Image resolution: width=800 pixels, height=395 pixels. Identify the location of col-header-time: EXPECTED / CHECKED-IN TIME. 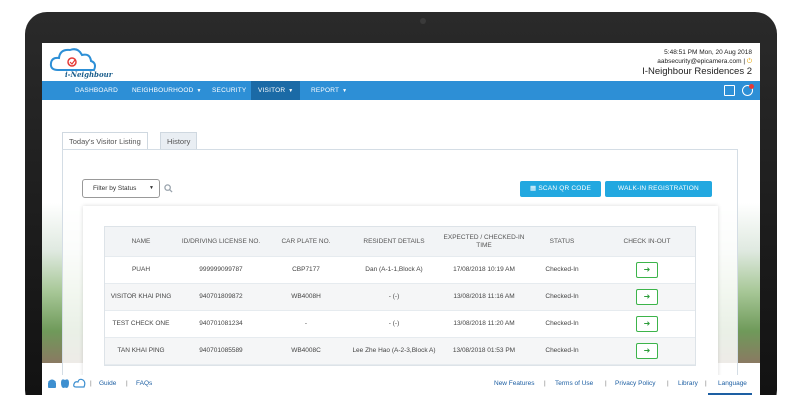
(484, 241).